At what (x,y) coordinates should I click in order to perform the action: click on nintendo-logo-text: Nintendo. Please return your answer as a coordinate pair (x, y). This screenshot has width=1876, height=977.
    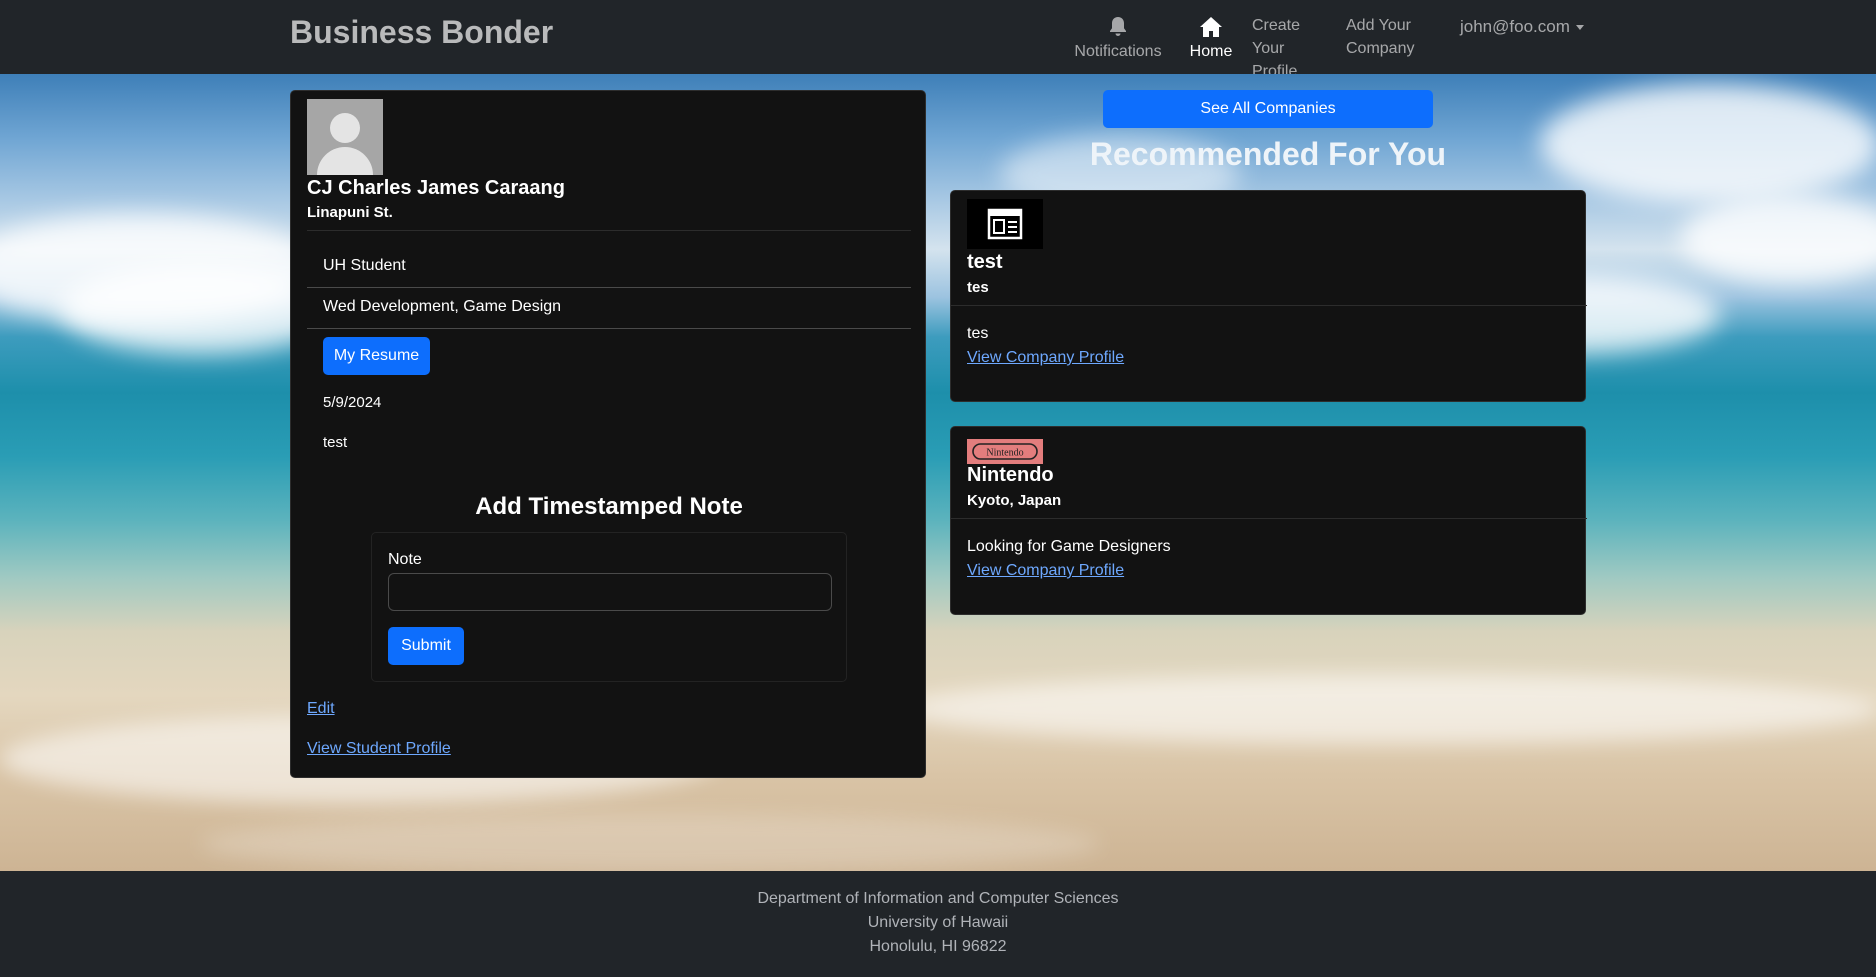
    Looking at the image, I should click on (1004, 453).